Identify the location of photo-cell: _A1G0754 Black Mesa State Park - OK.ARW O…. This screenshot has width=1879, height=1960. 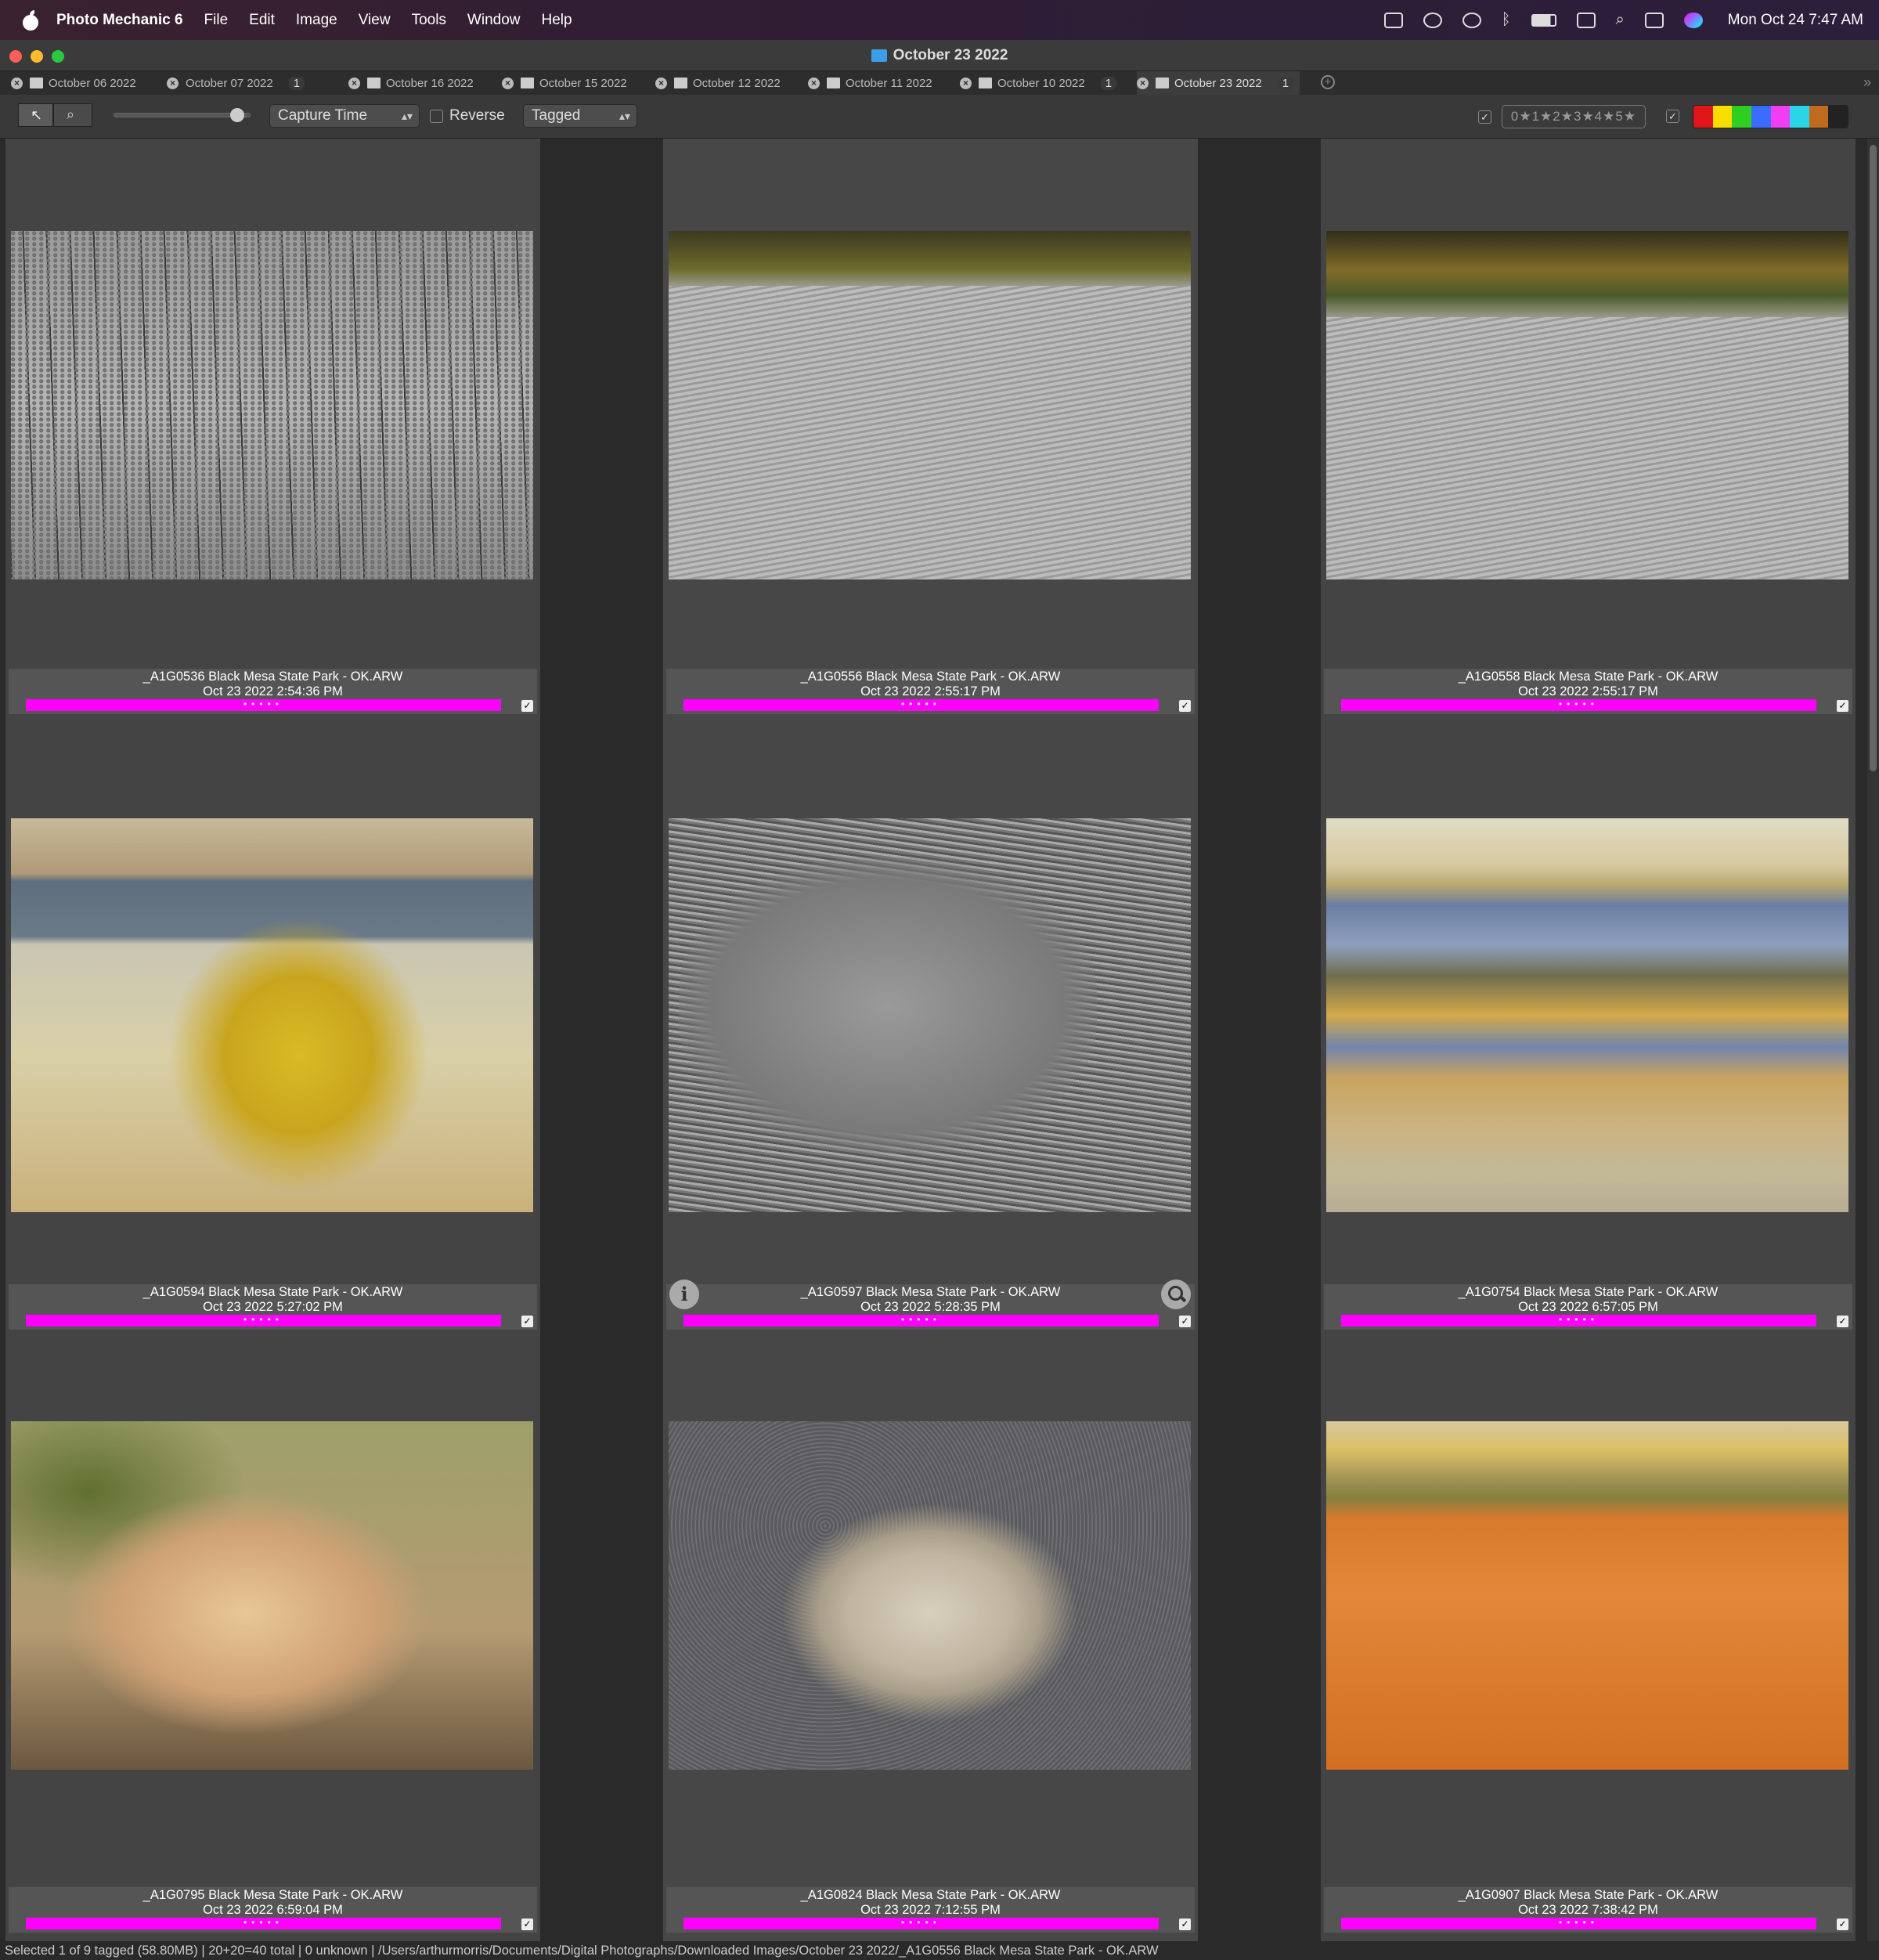
(1588, 1028).